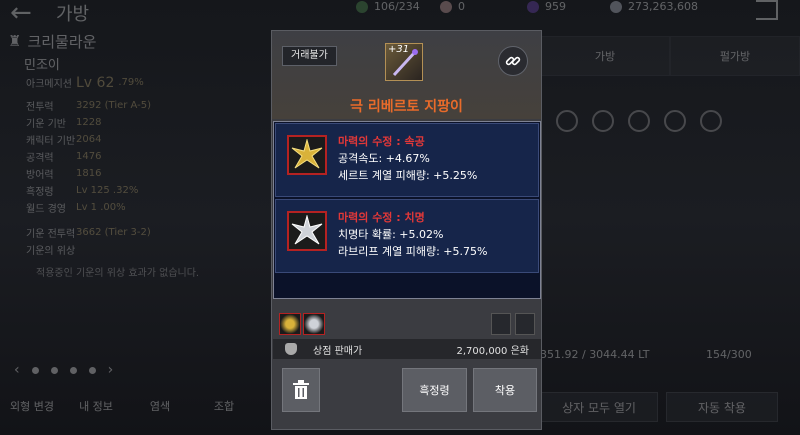 The height and width of the screenshot is (435, 800). Describe the element at coordinates (722, 407) in the screenshot. I see `auto-equip-button: 자동 착용` at that location.